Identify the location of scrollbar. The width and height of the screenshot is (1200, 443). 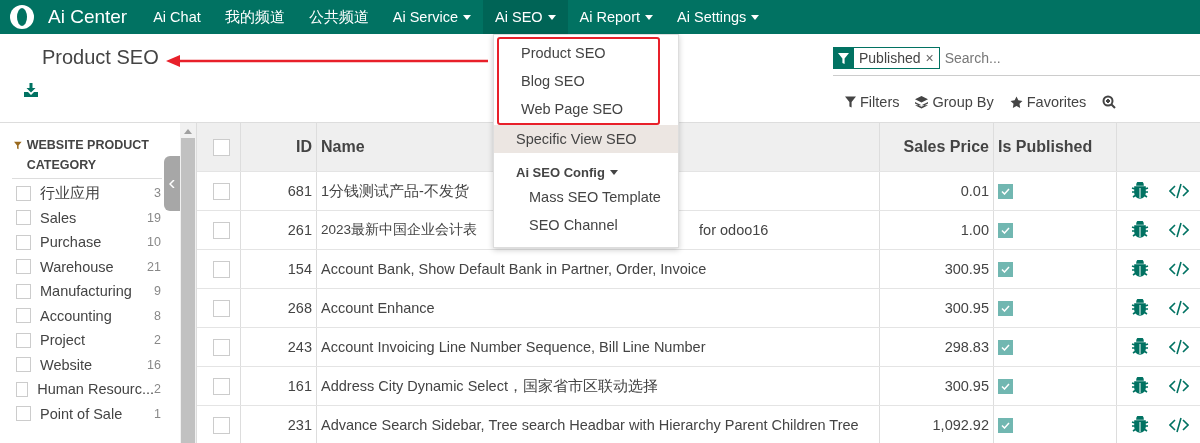
(188, 283).